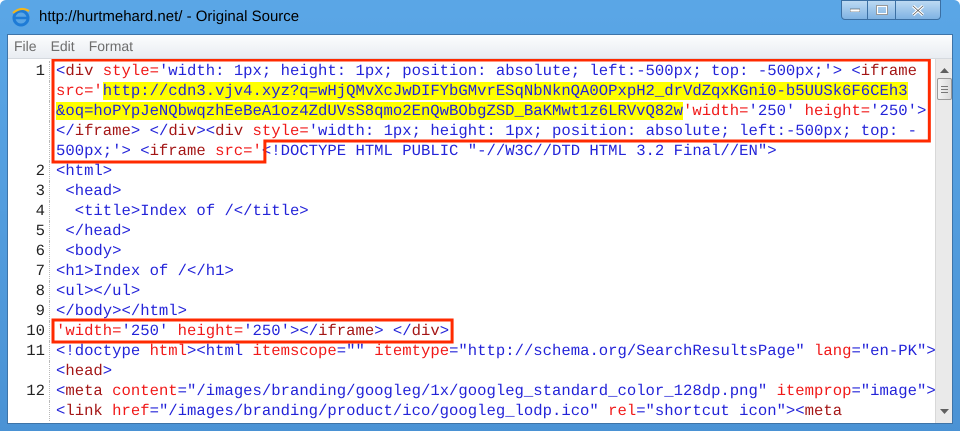  I want to click on code-line: <body>, so click(93, 251).